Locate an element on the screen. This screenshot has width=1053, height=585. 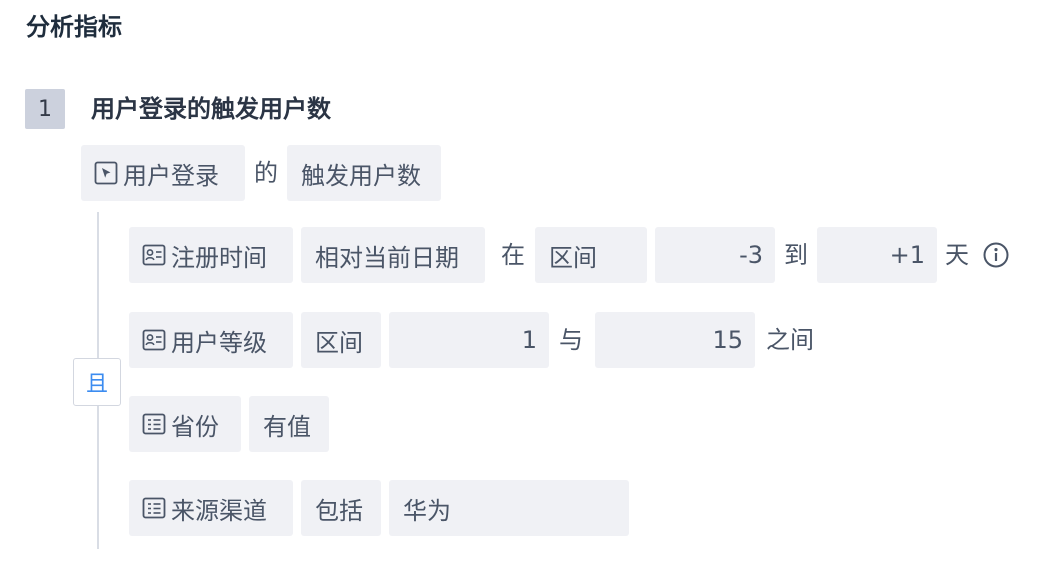
filter-property-select: 来源渠道 is located at coordinates (211, 508).